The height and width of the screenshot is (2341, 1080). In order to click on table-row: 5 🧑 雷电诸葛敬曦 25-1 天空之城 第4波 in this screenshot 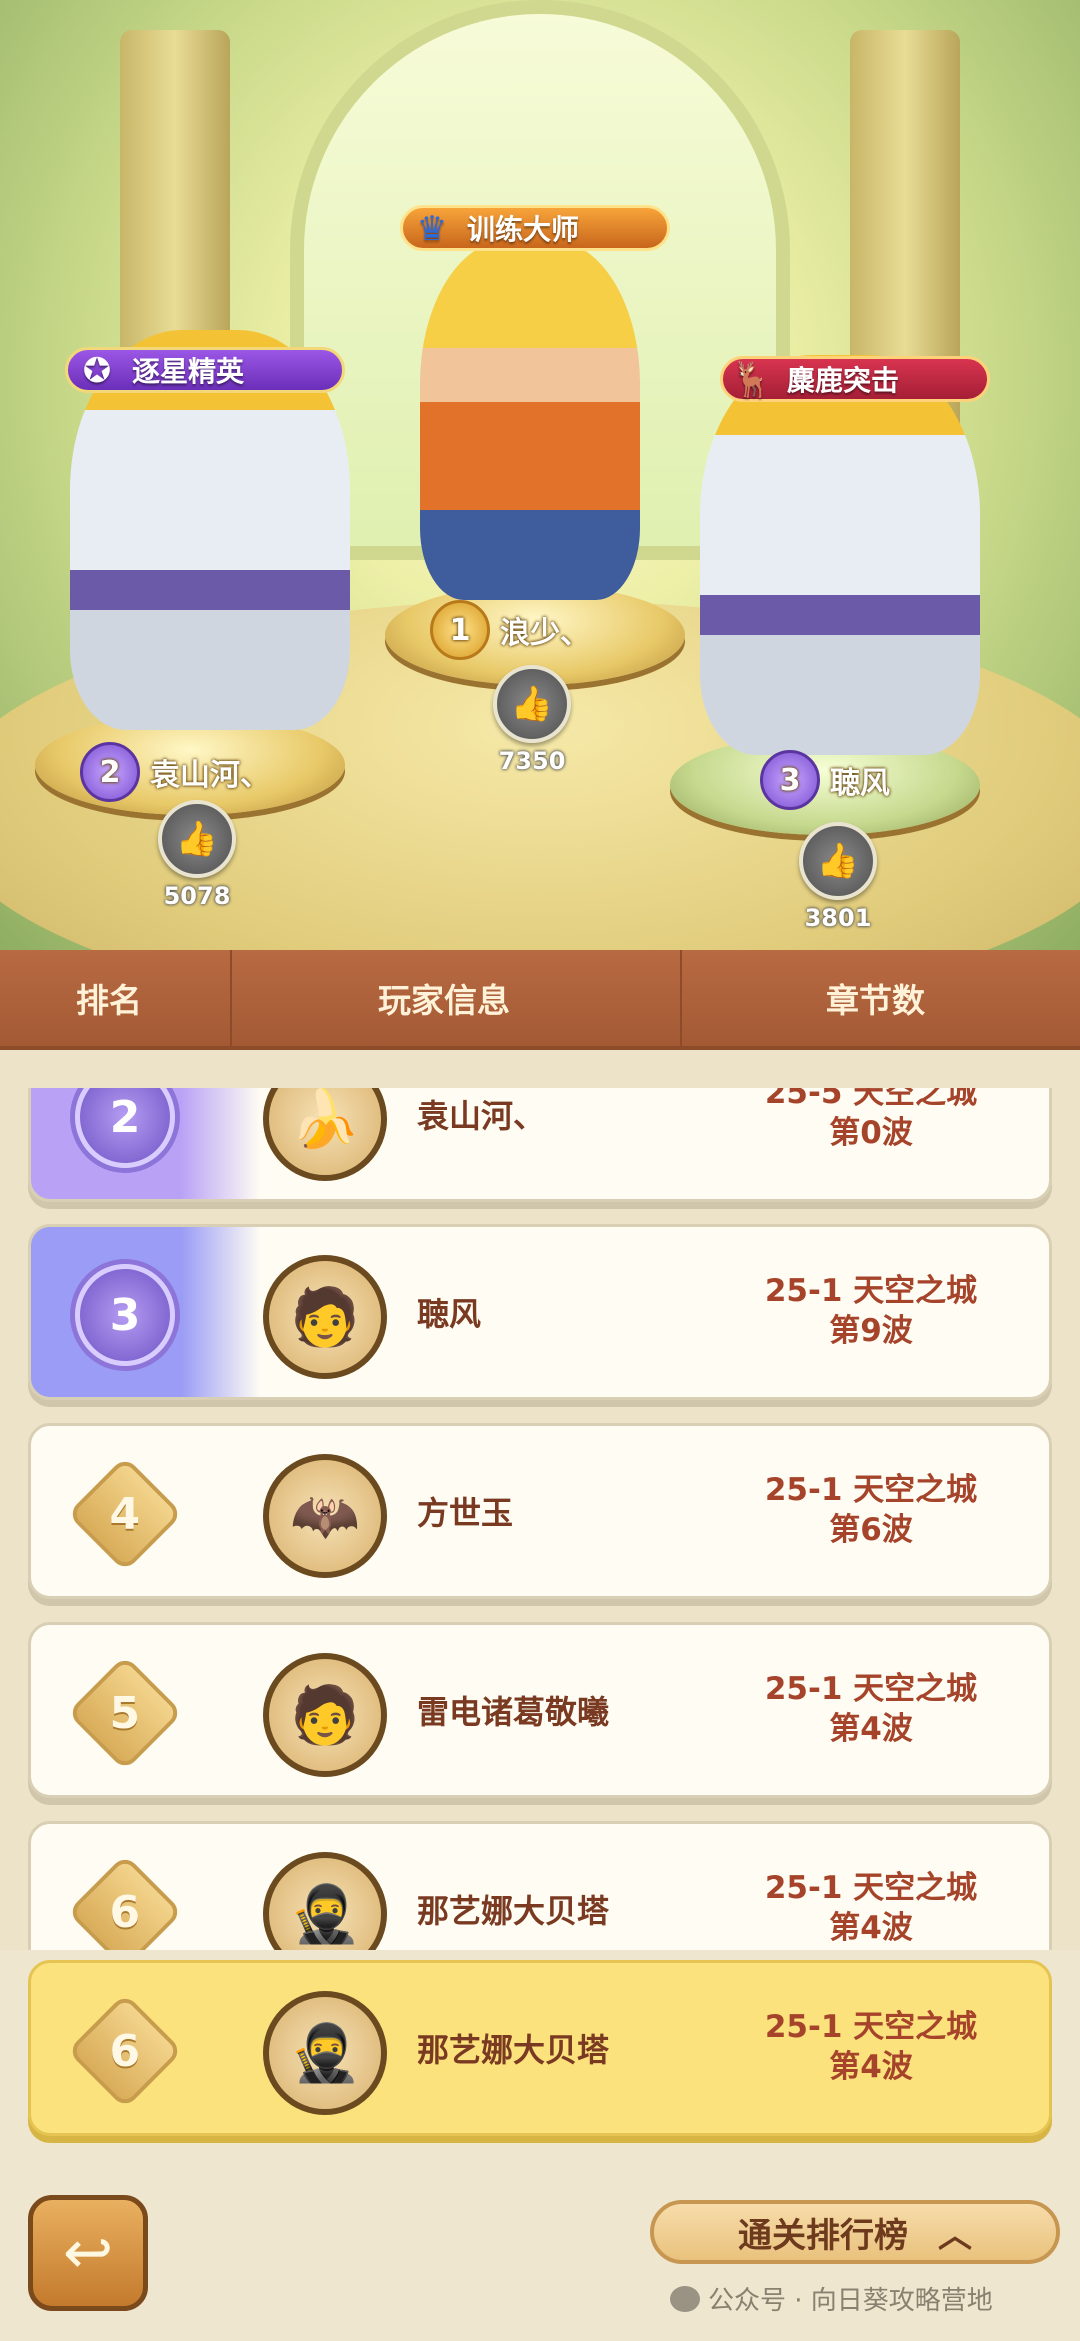, I will do `click(540, 1710)`.